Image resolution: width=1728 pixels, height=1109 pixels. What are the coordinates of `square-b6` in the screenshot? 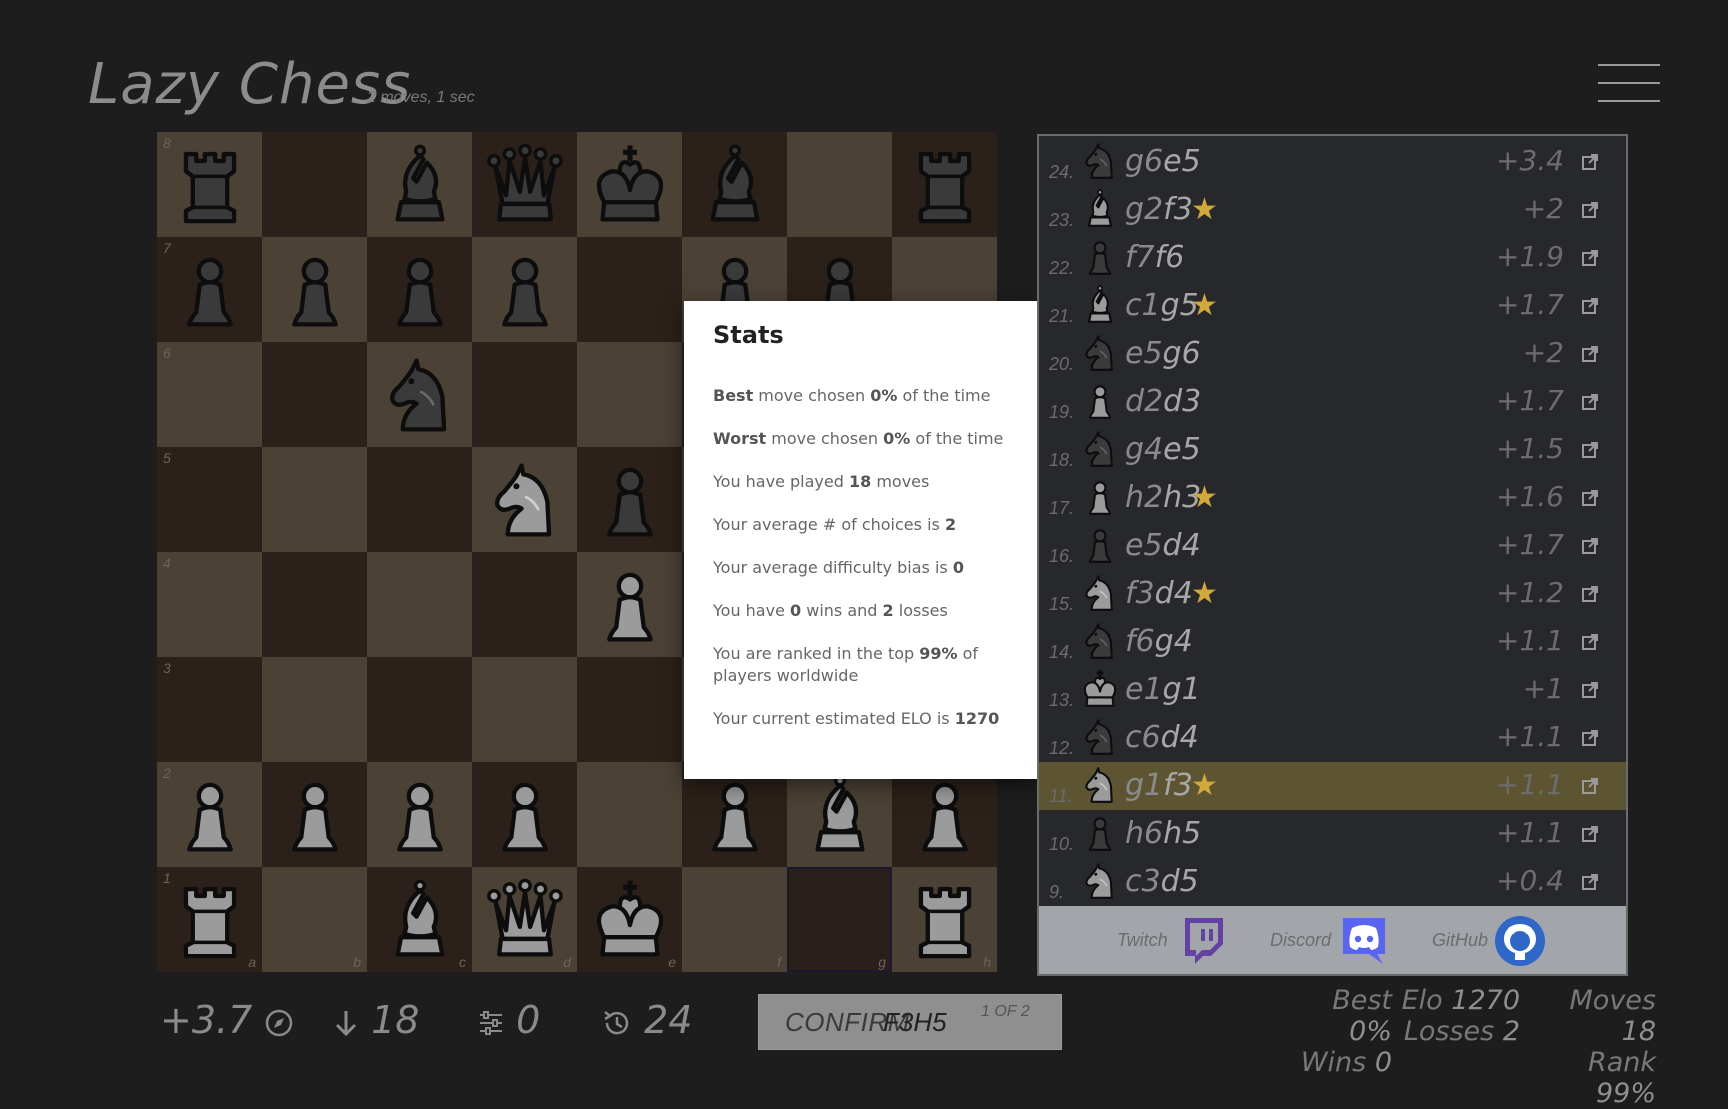 It's located at (314, 394).